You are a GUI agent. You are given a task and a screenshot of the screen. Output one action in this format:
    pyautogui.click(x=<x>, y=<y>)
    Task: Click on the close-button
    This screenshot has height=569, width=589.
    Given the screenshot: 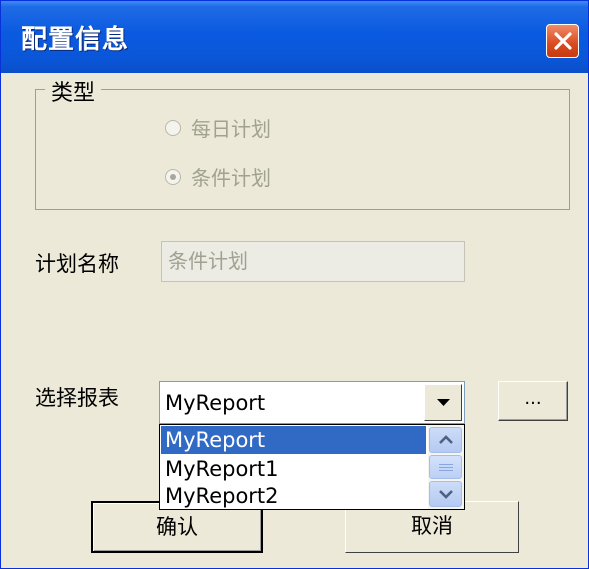 What is the action you would take?
    pyautogui.click(x=562, y=41)
    